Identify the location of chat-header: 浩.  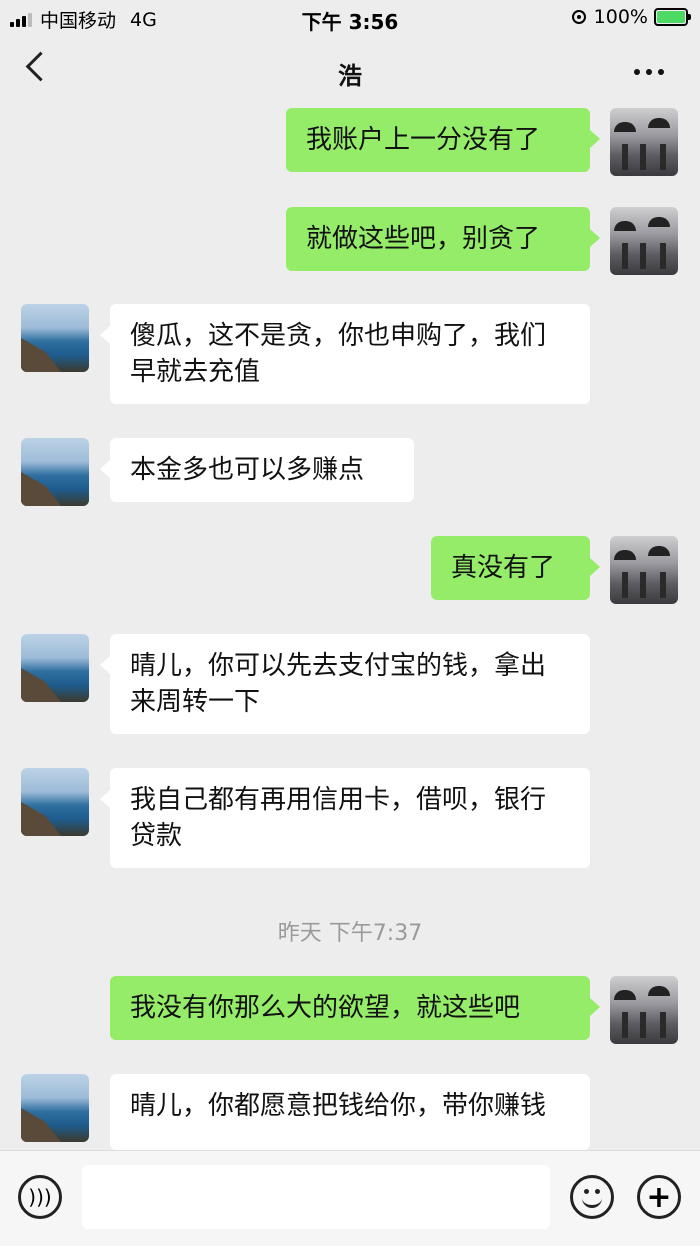
(350, 72).